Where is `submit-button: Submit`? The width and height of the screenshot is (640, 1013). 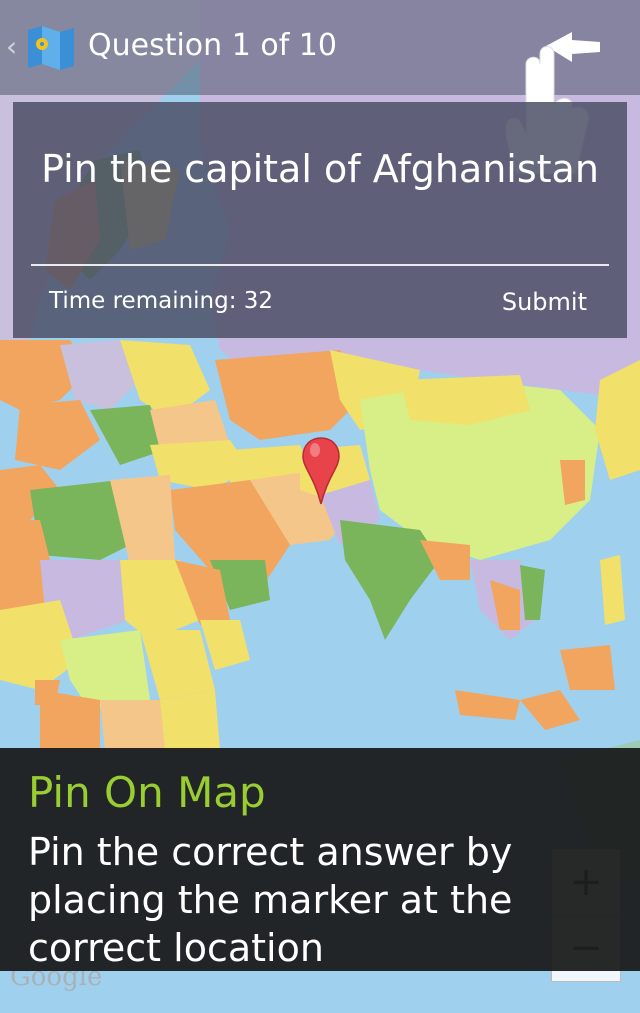 submit-button: Submit is located at coordinates (544, 302).